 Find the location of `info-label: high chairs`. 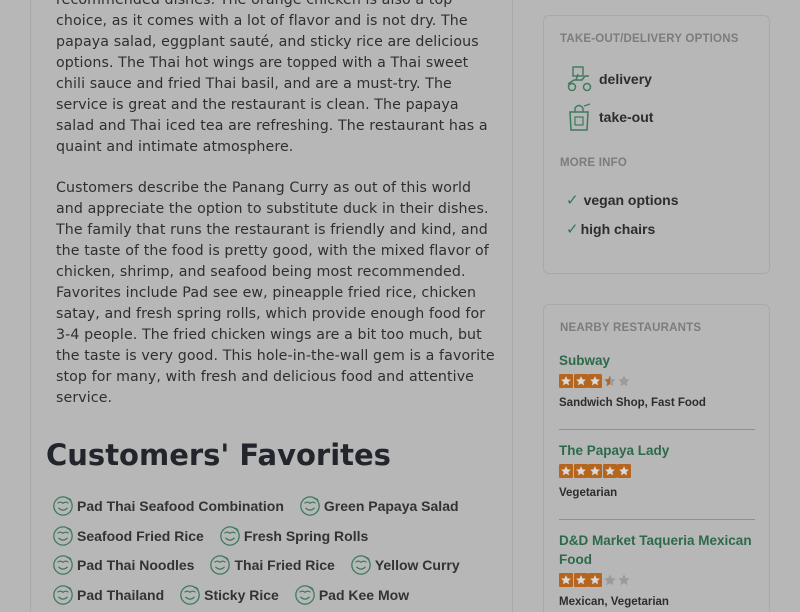

info-label: high chairs is located at coordinates (618, 229).